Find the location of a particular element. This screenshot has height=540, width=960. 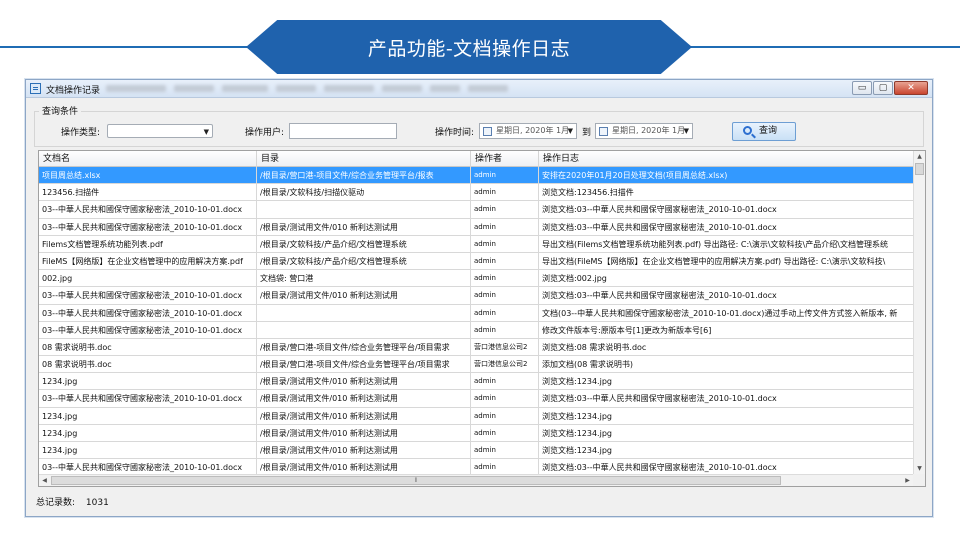

scrollbar-corner is located at coordinates (919, 480).